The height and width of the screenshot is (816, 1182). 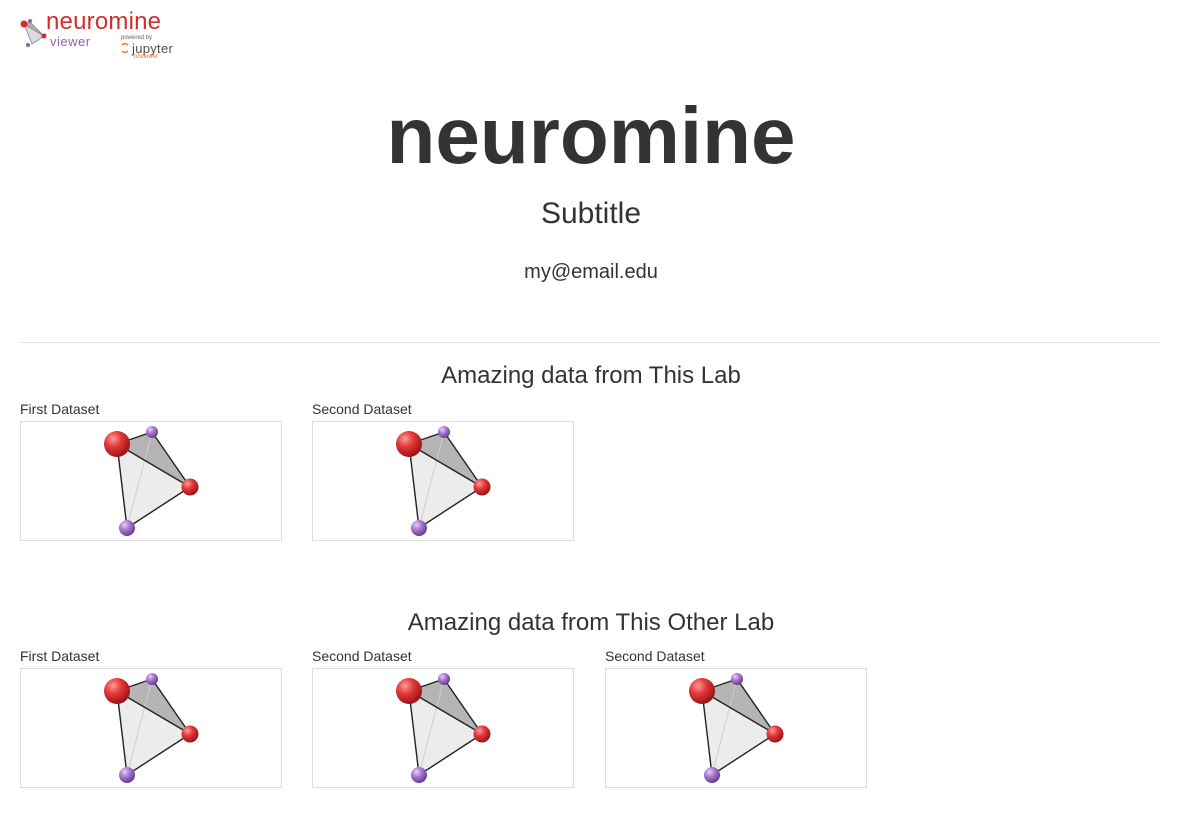 What do you see at coordinates (33, 33) in the screenshot?
I see `molecule-logo-icon` at bounding box center [33, 33].